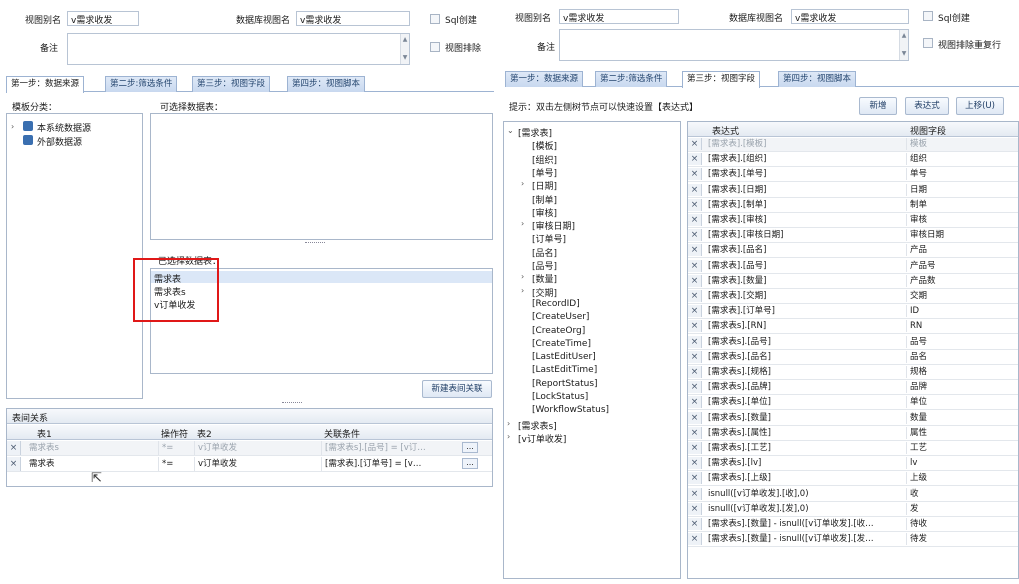 This screenshot has height=584, width=1019. Describe the element at coordinates (565, 384) in the screenshot. I see `tree-node: [ReportStatus]` at that location.